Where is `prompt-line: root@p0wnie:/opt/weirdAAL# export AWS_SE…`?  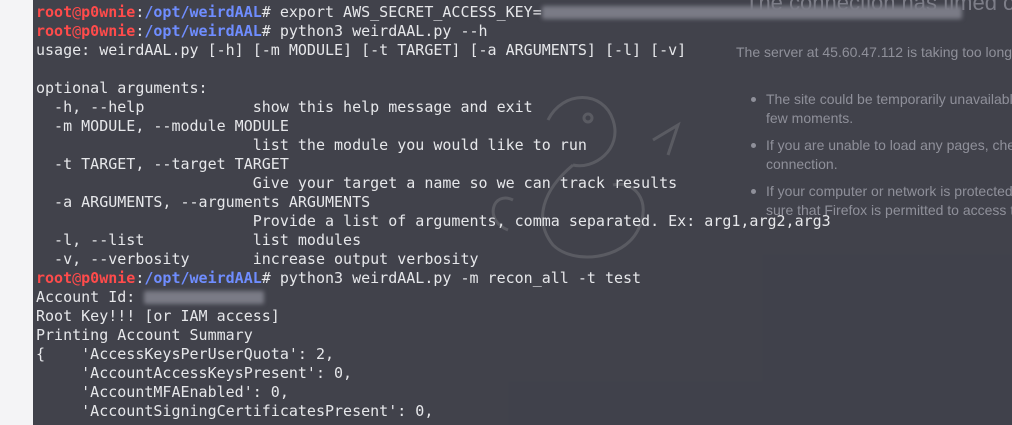
prompt-line: root@p0wnie:/opt/weirdAAL# export AWS_SE… is located at coordinates (499, 12).